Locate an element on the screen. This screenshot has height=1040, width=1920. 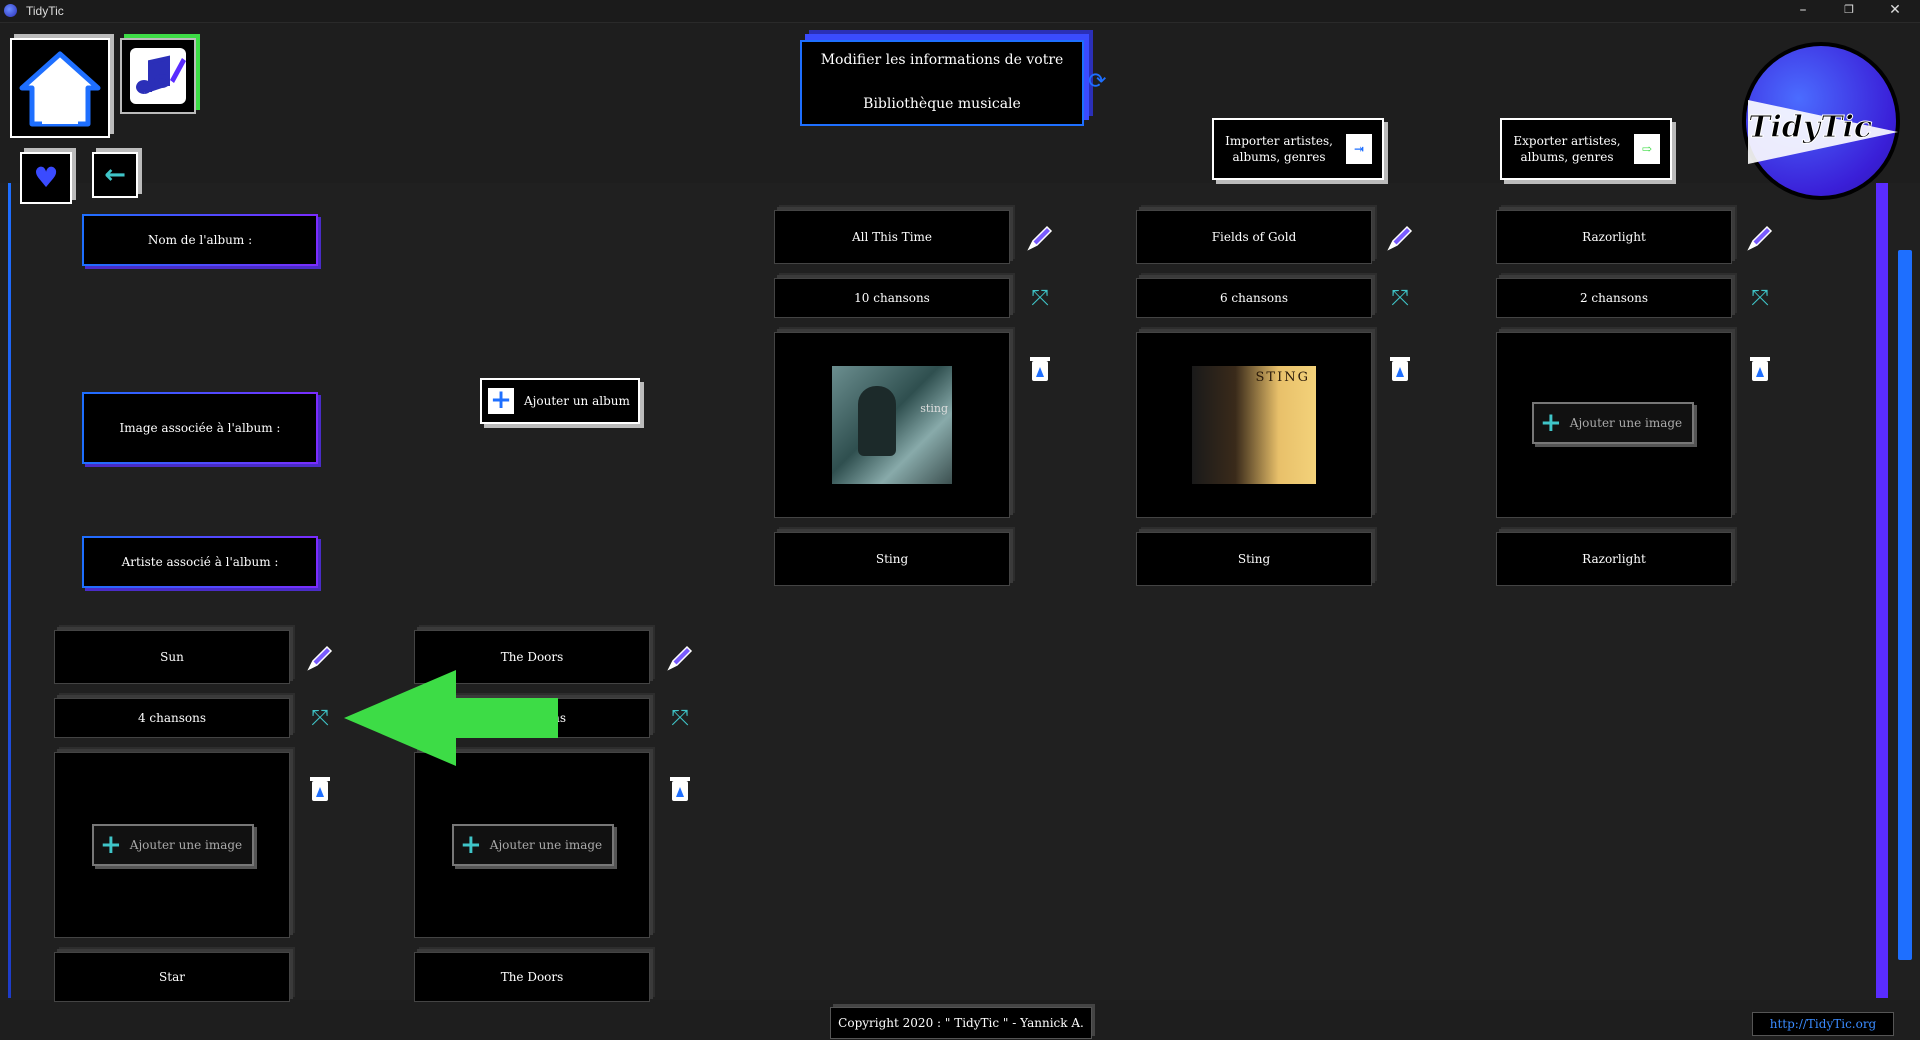
page-title-line2: Bibliothèque musicale is located at coordinates (942, 104).